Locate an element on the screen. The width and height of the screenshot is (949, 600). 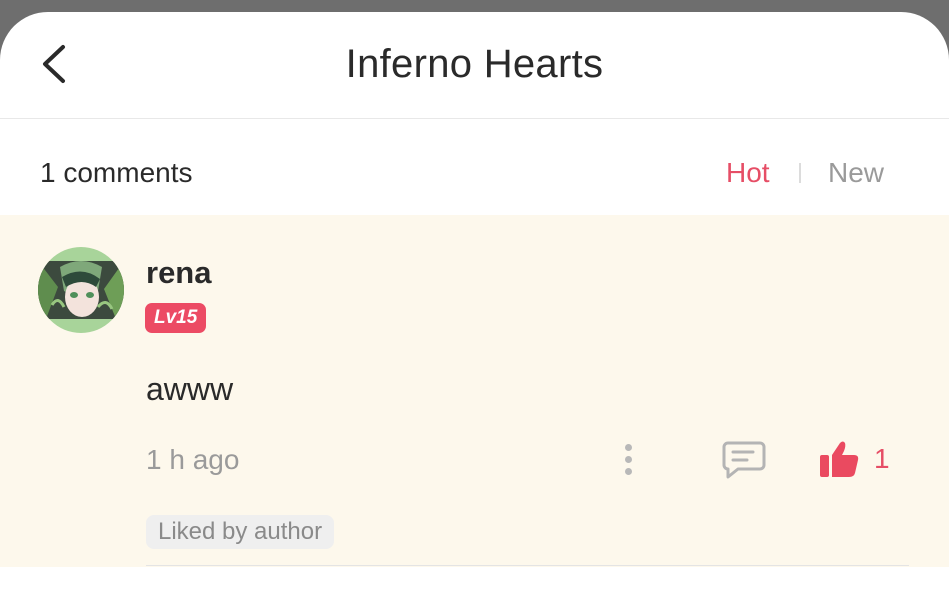
comment-icon is located at coordinates (744, 460).